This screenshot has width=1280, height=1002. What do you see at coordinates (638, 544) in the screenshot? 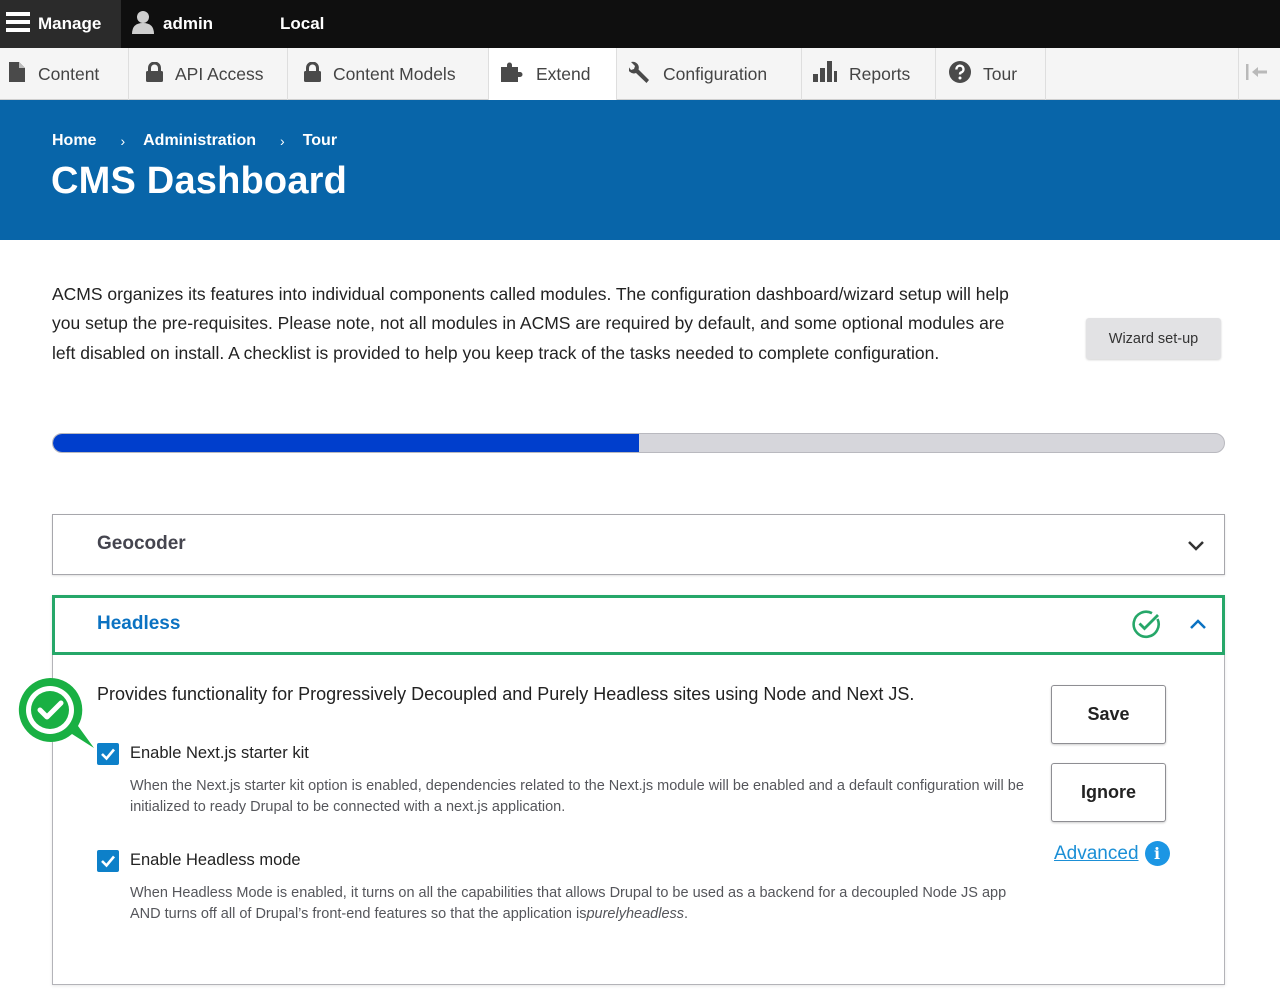
I see `accordion-geocoder: Geocoder` at bounding box center [638, 544].